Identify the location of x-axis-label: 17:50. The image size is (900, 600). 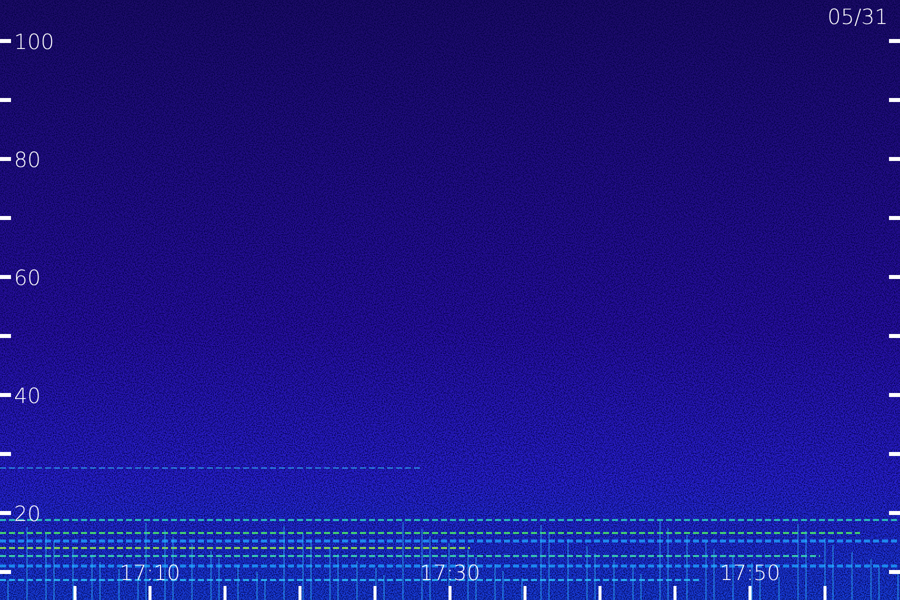
(750, 573).